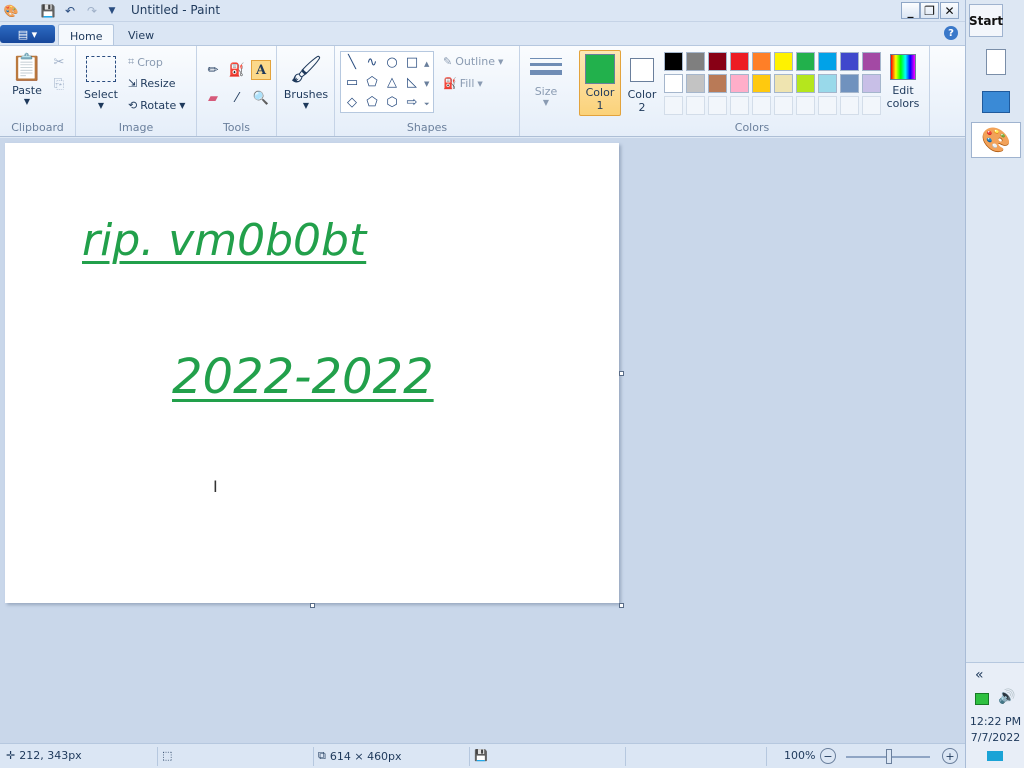 The width and height of the screenshot is (1024, 768). What do you see at coordinates (306, 84) in the screenshot?
I see `brushes-button: 🖌 Brushes ▼` at bounding box center [306, 84].